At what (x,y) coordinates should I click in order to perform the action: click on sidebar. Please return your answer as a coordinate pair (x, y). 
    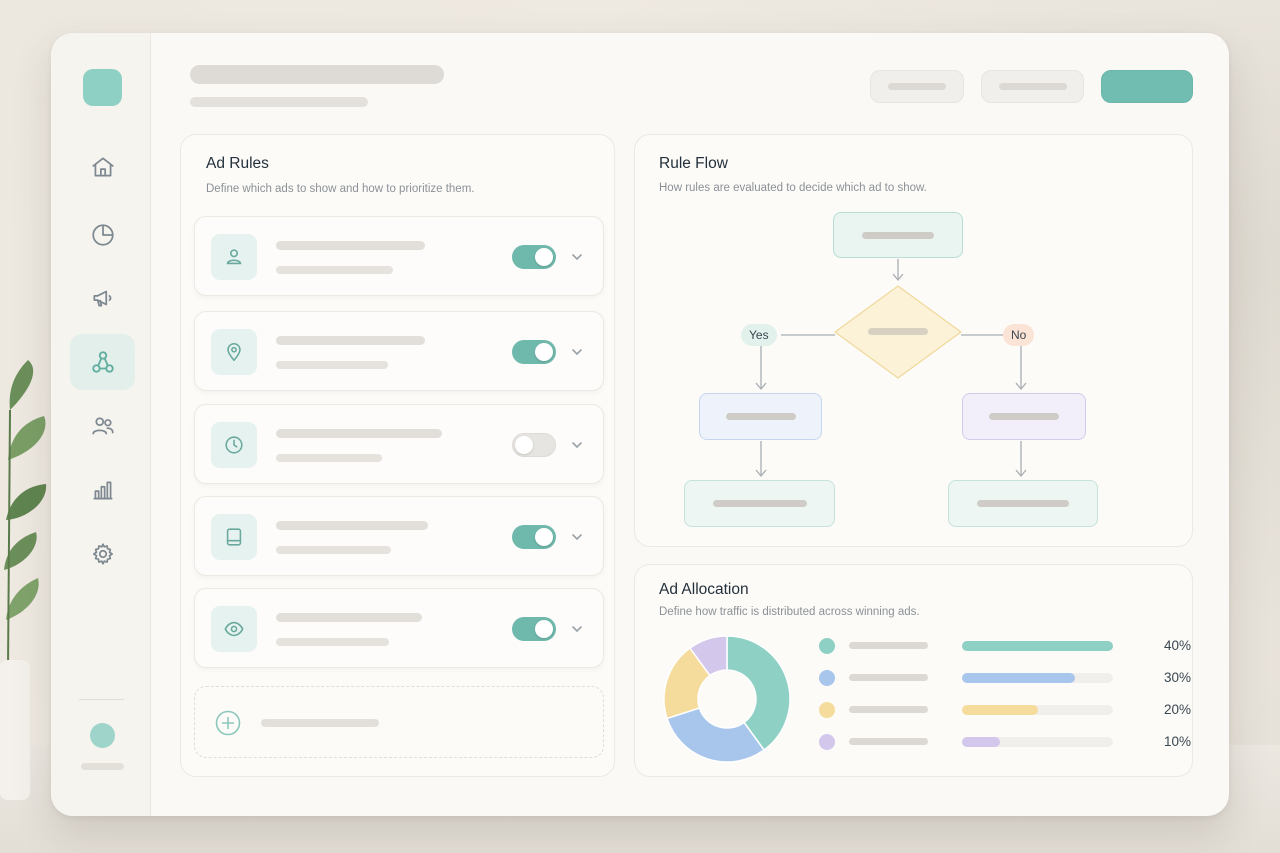
    Looking at the image, I should click on (101, 424).